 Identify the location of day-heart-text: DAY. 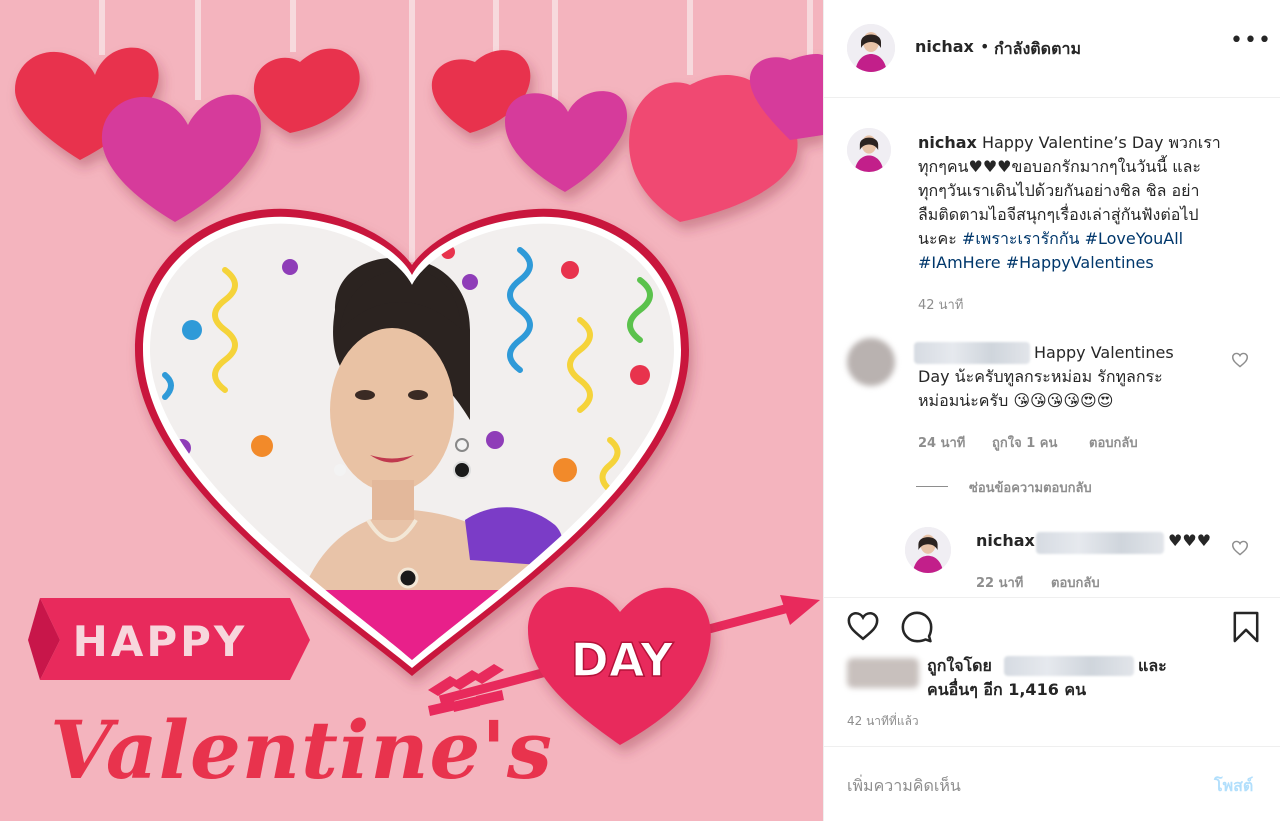
(622, 660).